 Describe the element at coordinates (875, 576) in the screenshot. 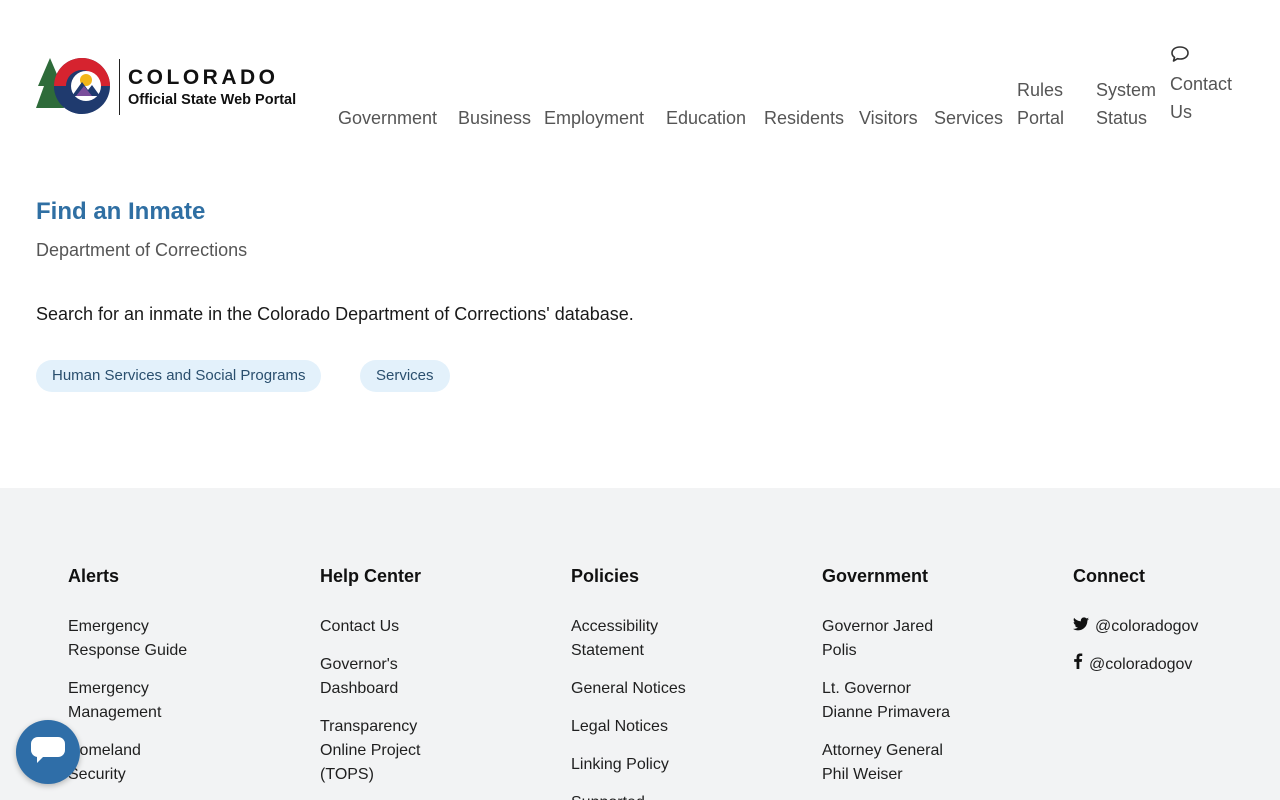

I see `footer-heading-government: Government` at that location.